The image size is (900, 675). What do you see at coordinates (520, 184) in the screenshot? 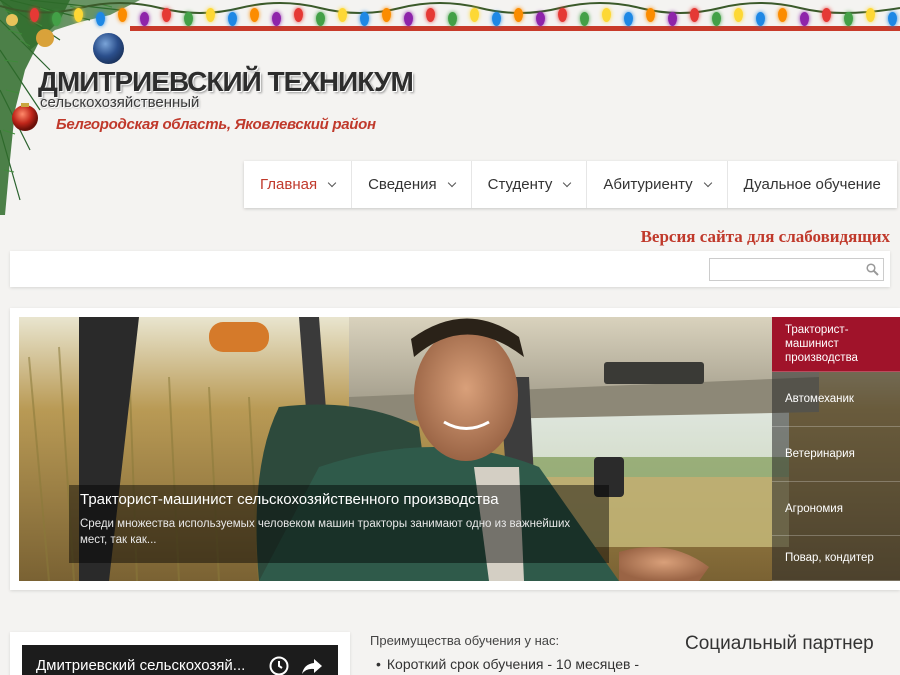
I see `nav-item-label: Студенту` at bounding box center [520, 184].